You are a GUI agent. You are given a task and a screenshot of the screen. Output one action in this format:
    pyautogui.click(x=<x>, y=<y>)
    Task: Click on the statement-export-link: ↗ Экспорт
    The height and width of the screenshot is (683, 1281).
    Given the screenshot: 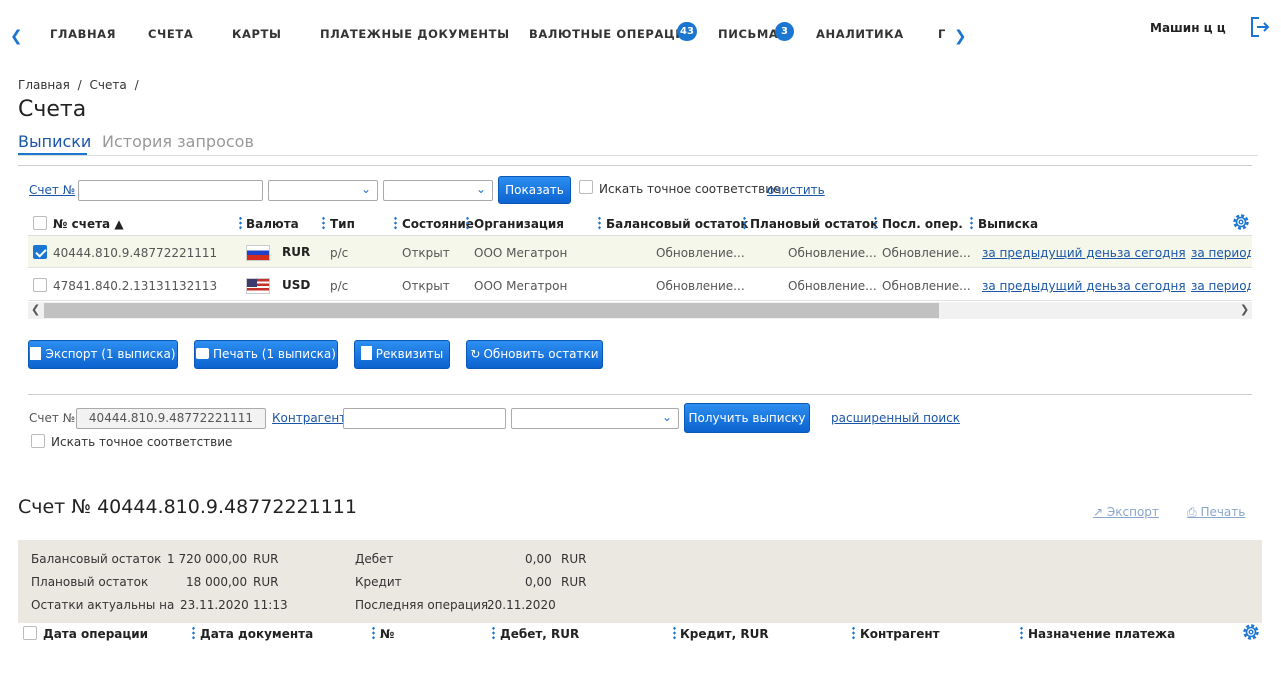 What is the action you would take?
    pyautogui.click(x=1126, y=512)
    